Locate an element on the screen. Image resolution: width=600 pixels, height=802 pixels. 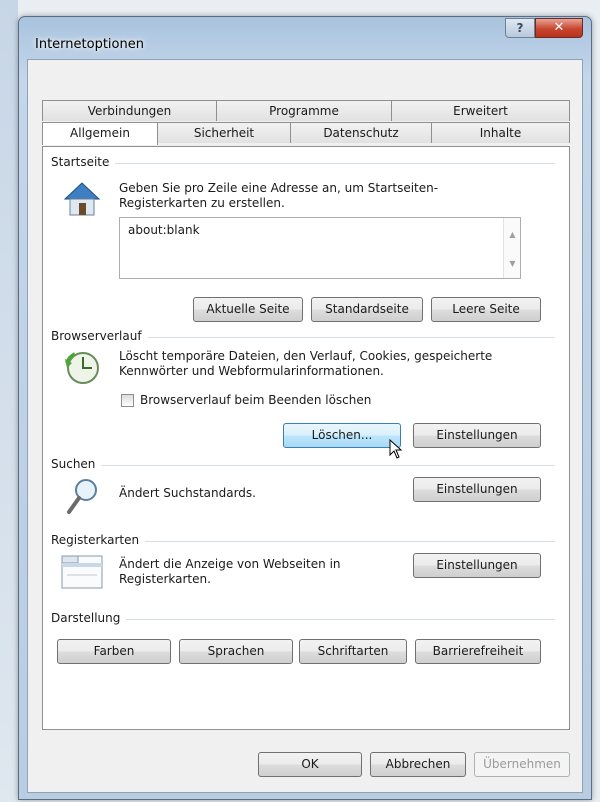
tab-row-back: Verbindungen Programme Erweitert is located at coordinates (306, 110).